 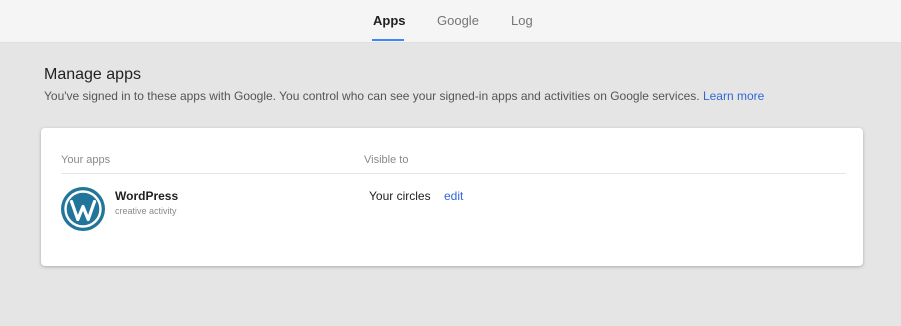 I want to click on visibility-value: Your circles, so click(x=400, y=196).